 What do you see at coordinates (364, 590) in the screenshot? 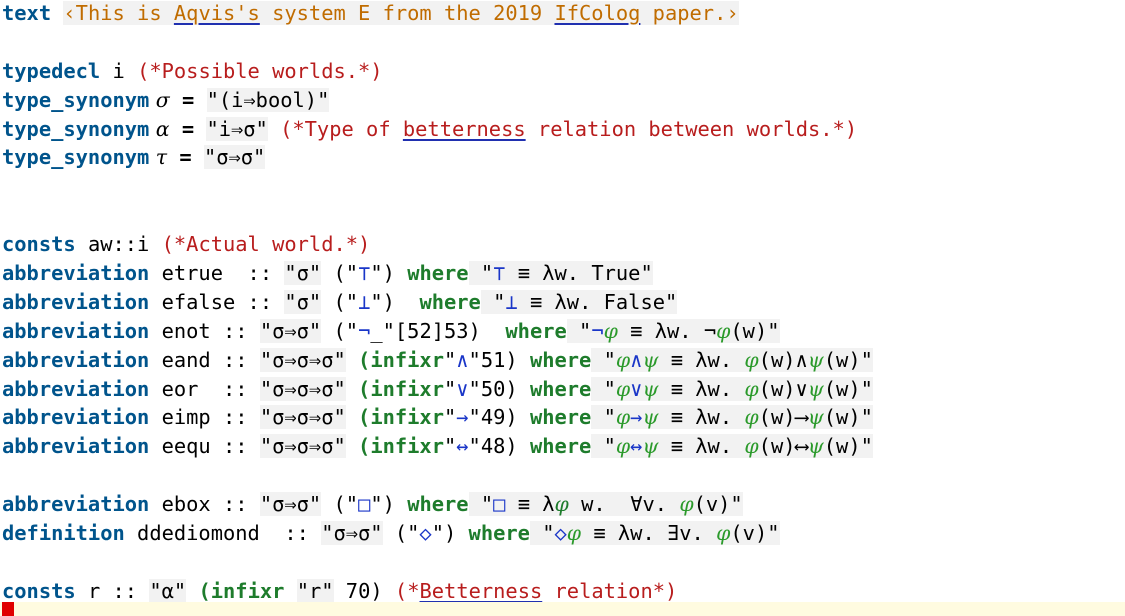
I see `priority: 70)` at bounding box center [364, 590].